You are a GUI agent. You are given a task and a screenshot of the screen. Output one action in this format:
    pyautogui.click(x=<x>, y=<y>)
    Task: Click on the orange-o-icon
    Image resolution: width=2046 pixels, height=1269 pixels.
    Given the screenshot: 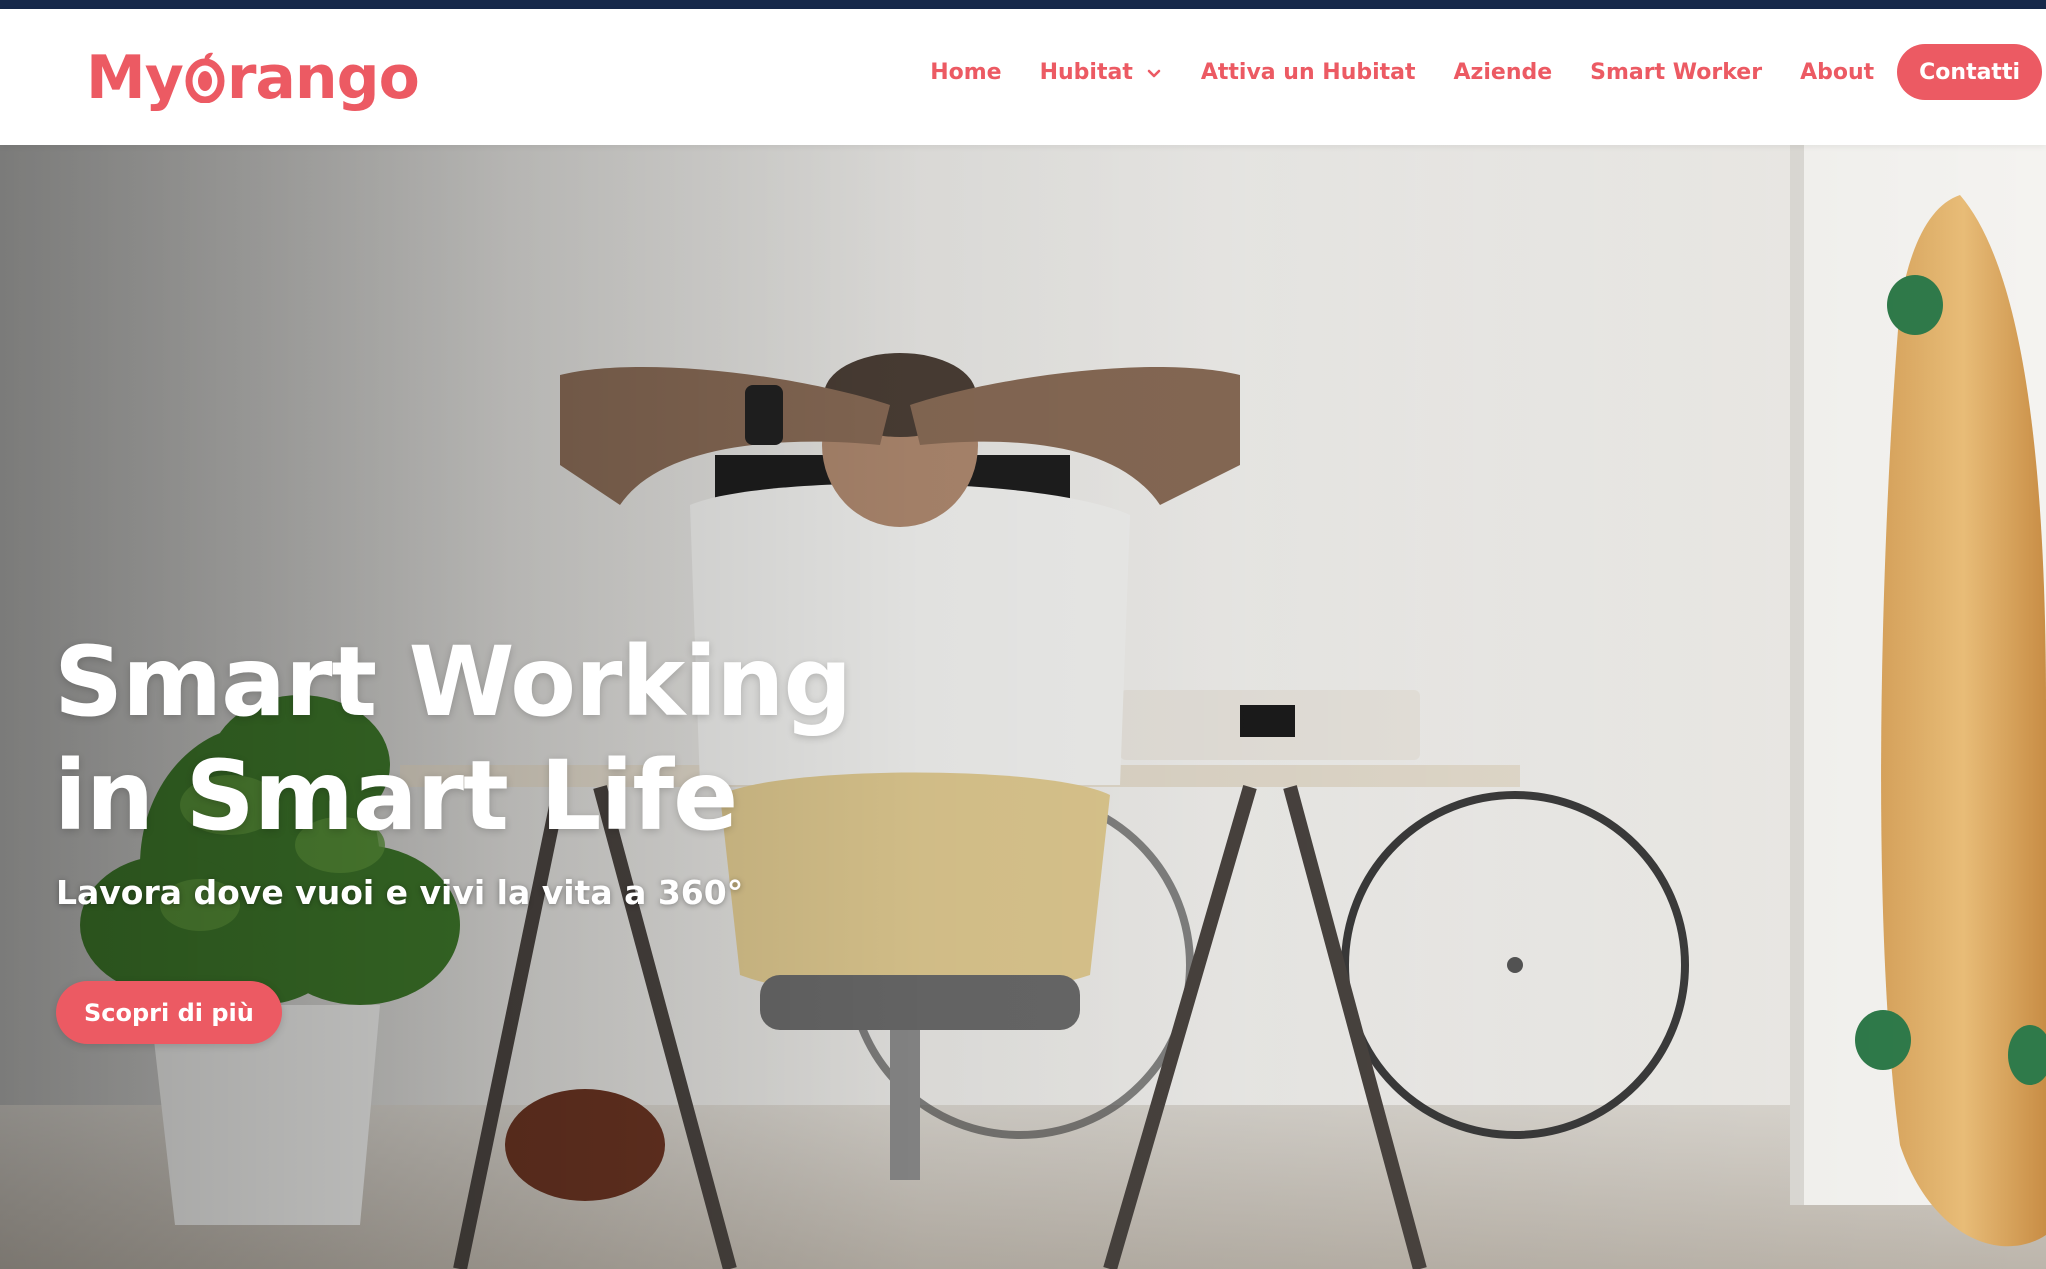 What is the action you would take?
    pyautogui.click(x=205, y=76)
    